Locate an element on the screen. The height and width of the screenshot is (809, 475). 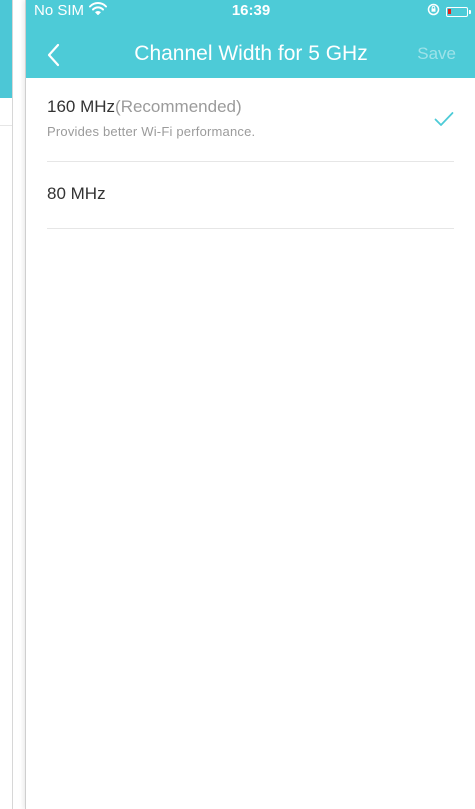
nav-bar: Channel Width for 5 GHz Save is located at coordinates (250, 54).